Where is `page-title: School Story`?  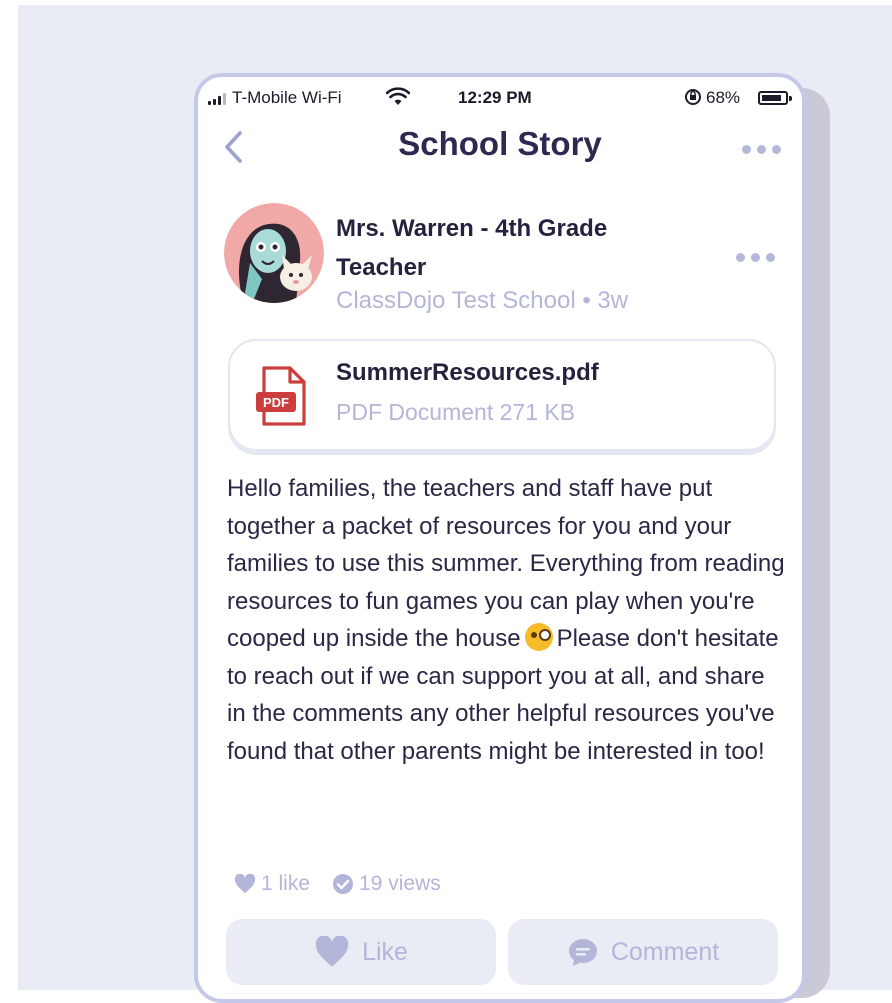
page-title: School Story is located at coordinates (500, 143).